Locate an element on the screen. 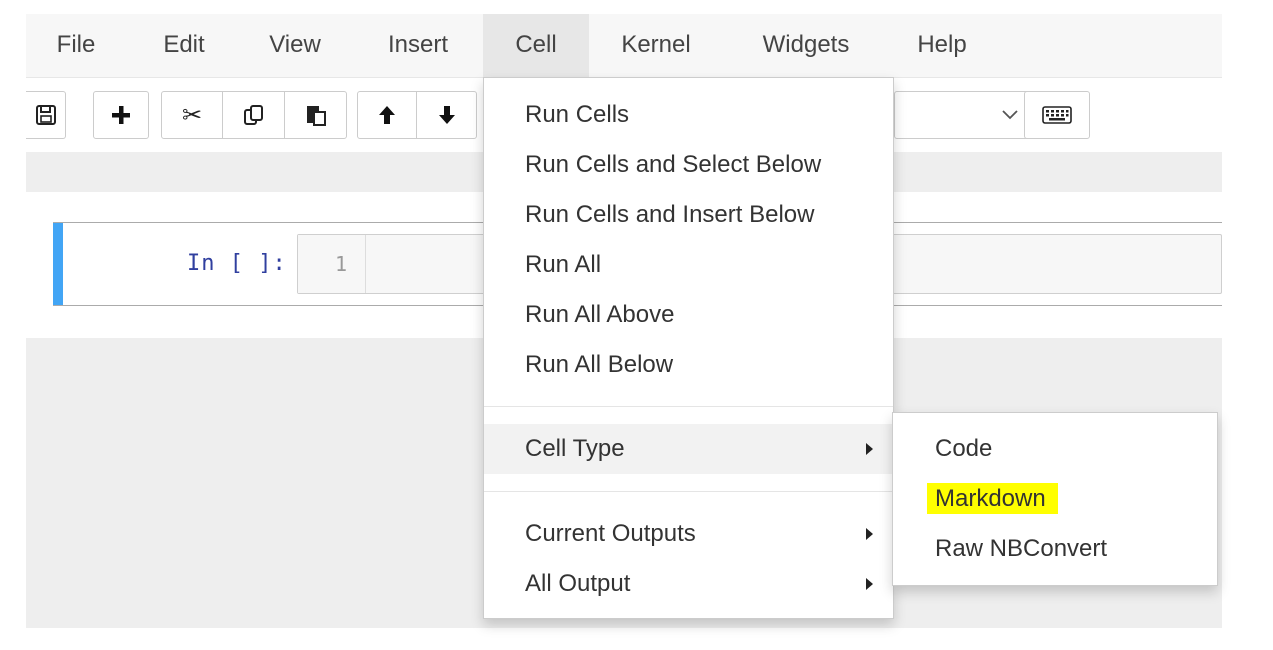 This screenshot has height=650, width=1273. menu-item-run-all: Run All is located at coordinates (688, 265).